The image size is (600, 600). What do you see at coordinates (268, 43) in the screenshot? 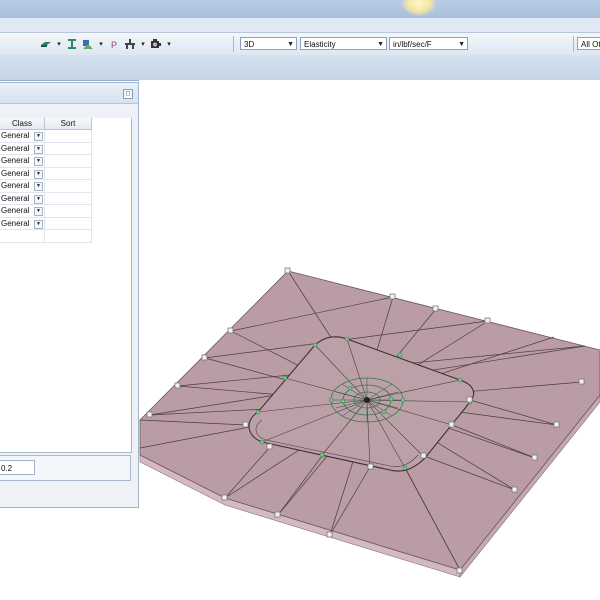
I see `view-select: 3D ▼` at bounding box center [268, 43].